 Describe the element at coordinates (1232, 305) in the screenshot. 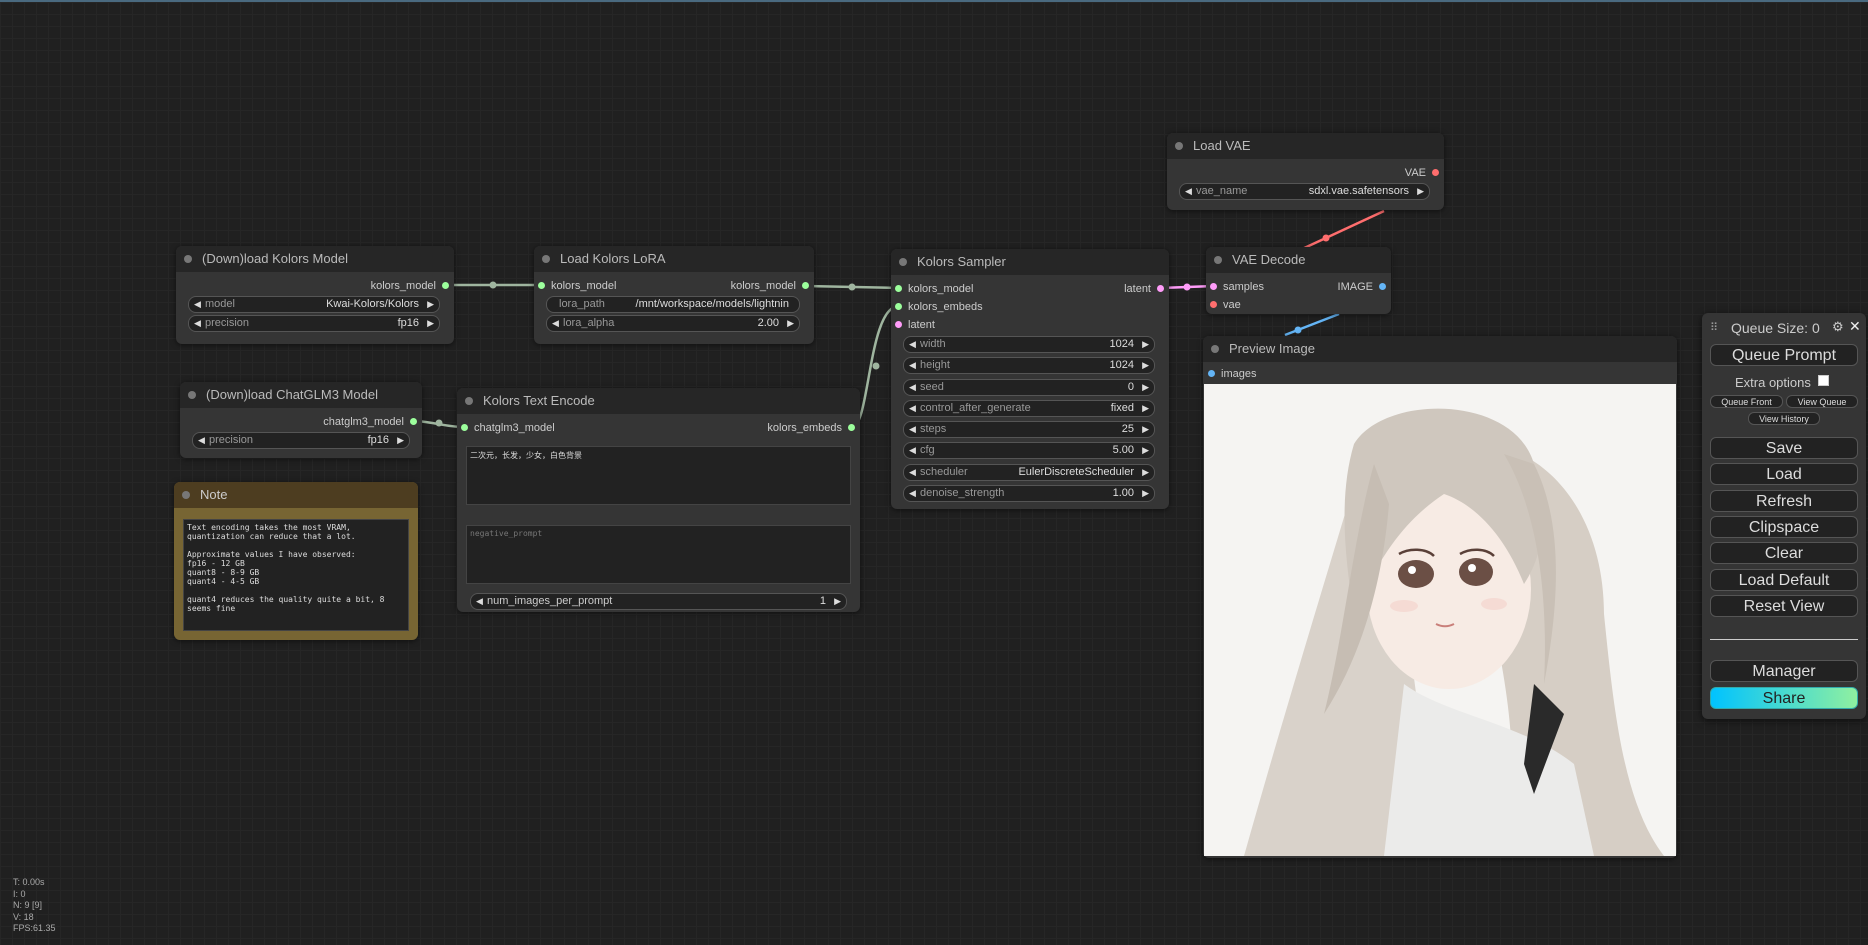

I see `input-slot-vae: vae` at that location.